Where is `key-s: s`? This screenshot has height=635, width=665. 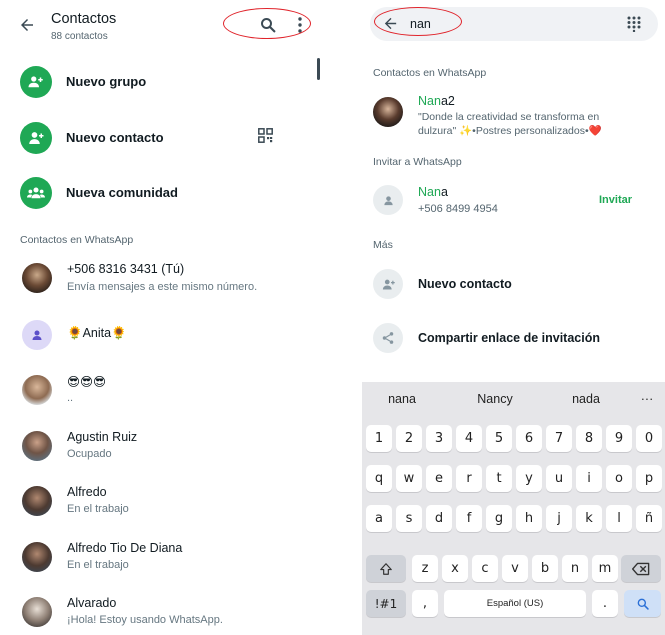 key-s: s is located at coordinates (409, 518).